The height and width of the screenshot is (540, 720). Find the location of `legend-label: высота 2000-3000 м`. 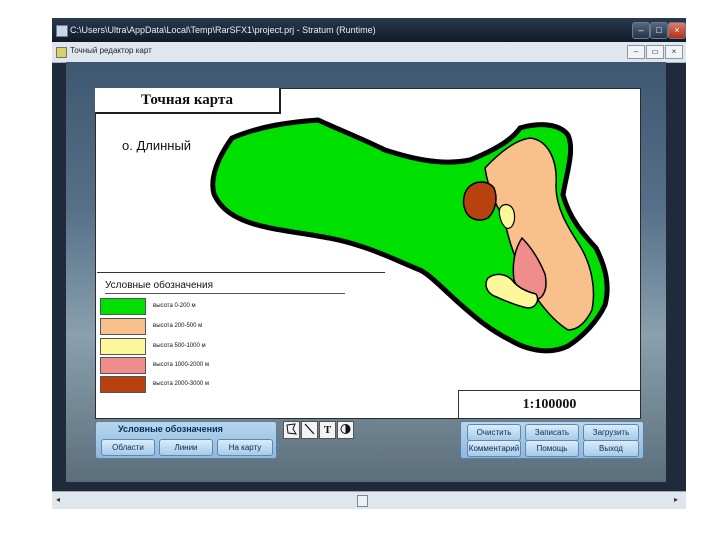

legend-label: высота 2000-3000 м is located at coordinates (181, 384).